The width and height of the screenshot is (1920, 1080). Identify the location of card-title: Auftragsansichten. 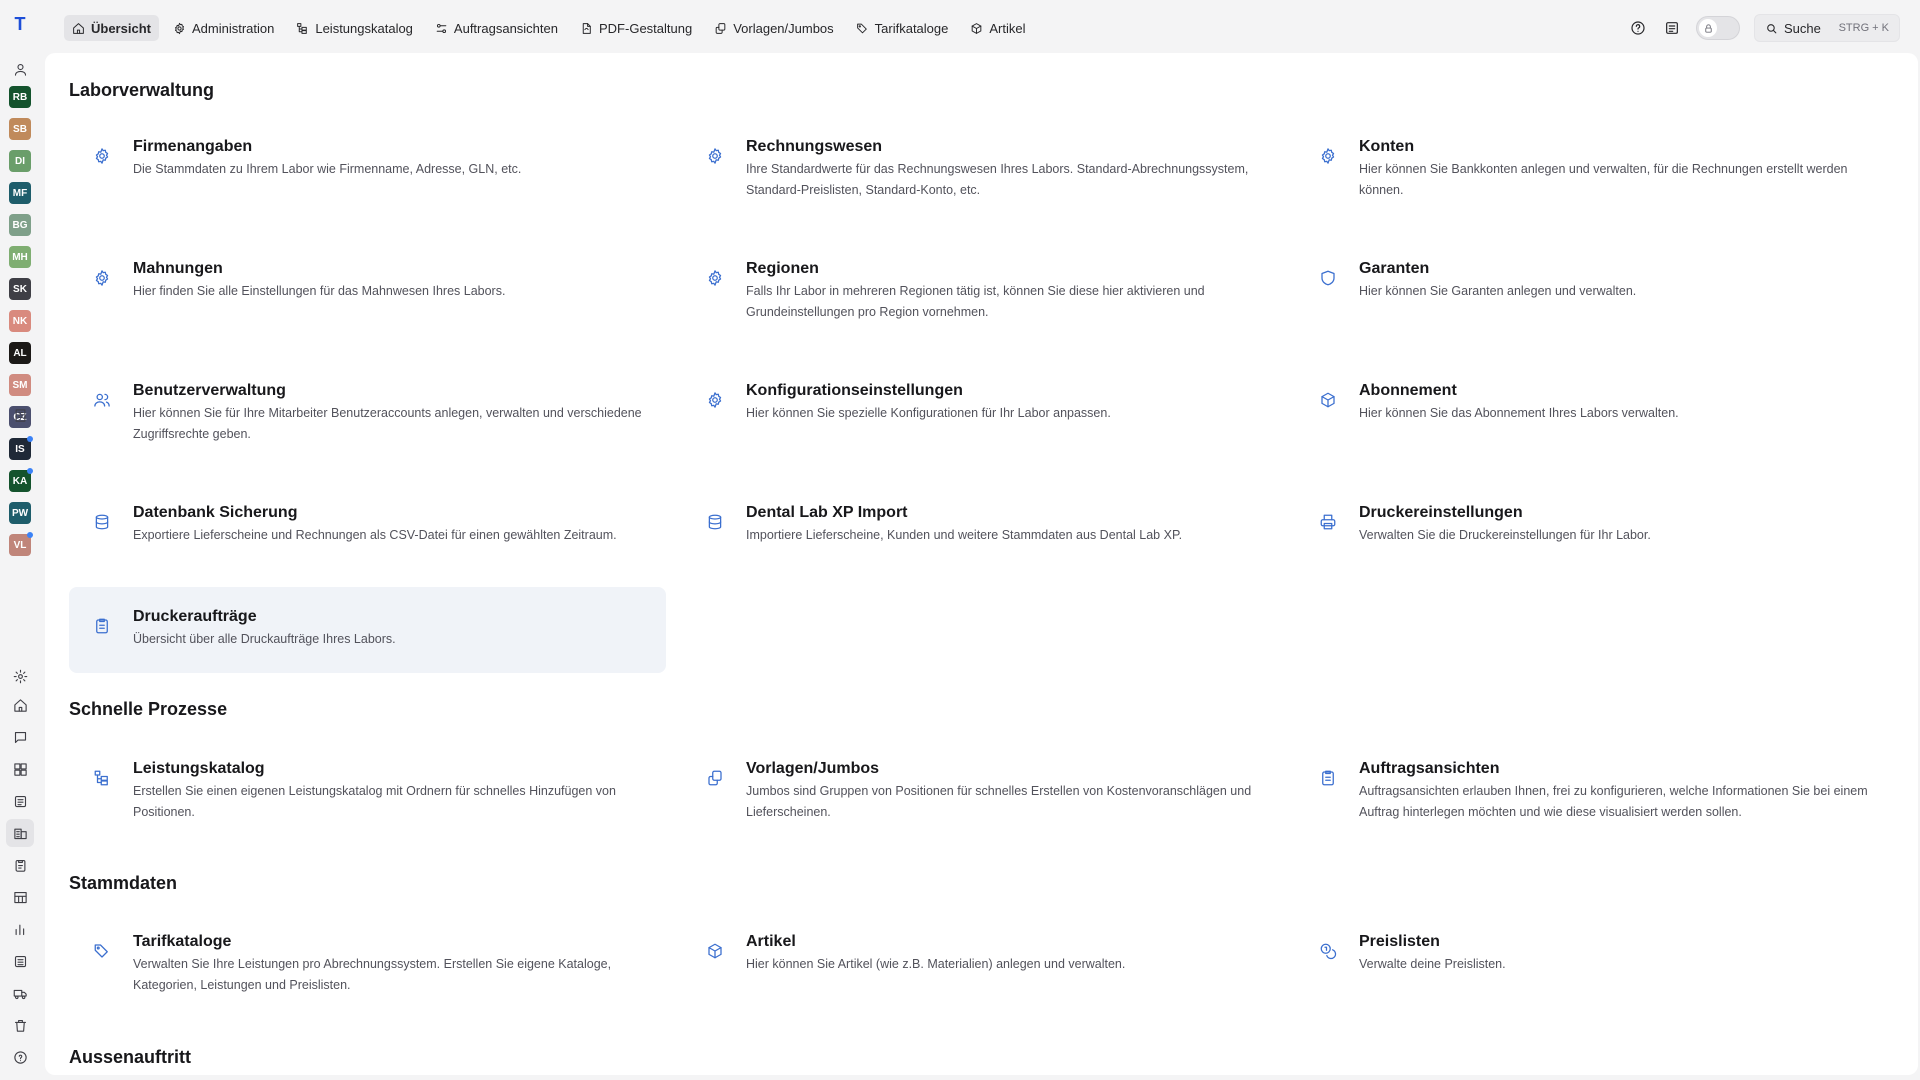
(1429, 768).